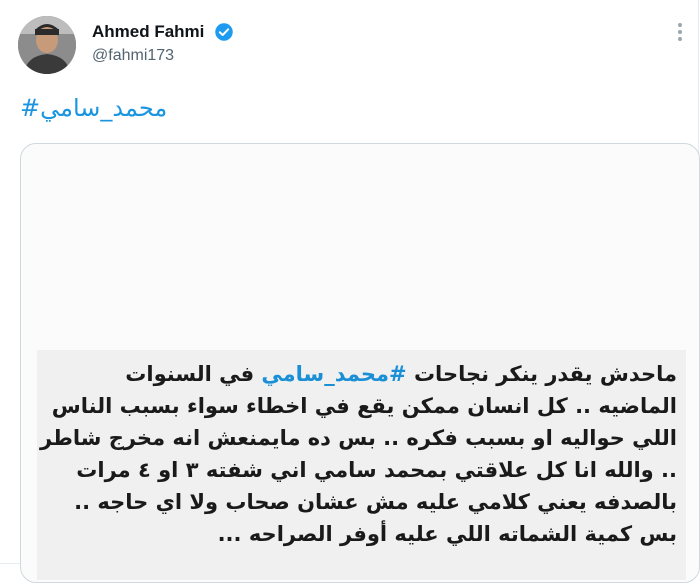  Describe the element at coordinates (541, 374) in the screenshot. I see `line-1-start: ماحدش يقدر ينكر نجاحات` at that location.